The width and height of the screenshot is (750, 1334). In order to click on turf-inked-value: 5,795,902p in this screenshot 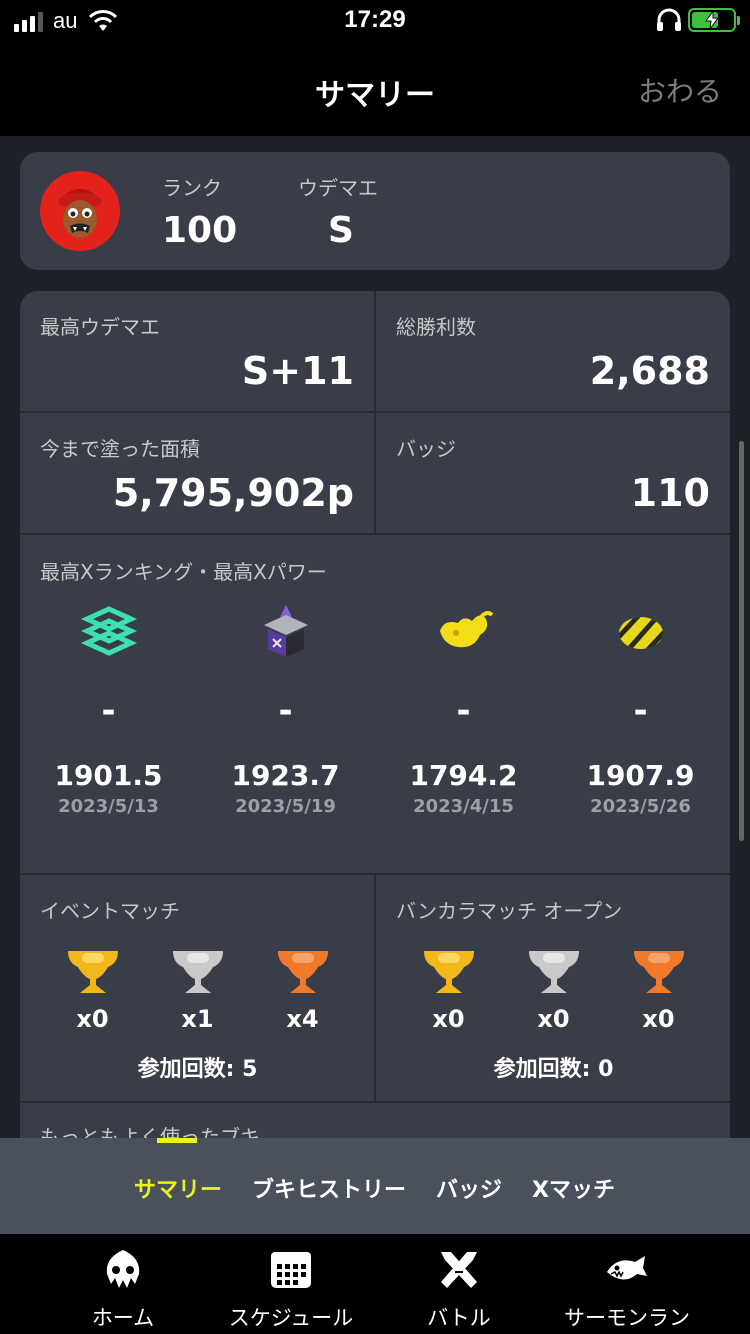, I will do `click(233, 493)`.